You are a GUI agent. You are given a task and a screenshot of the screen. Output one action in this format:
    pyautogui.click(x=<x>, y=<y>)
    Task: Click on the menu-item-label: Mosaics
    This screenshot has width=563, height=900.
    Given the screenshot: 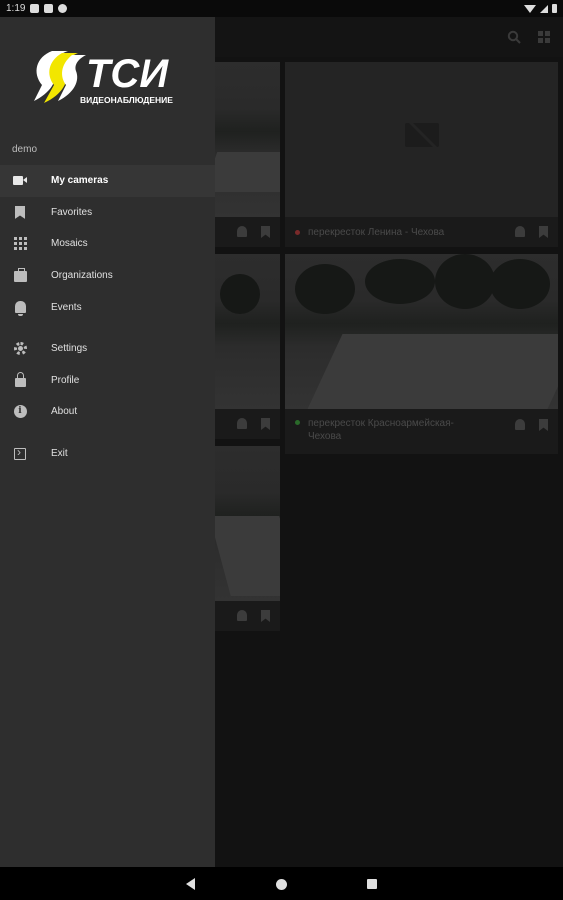 What is the action you would take?
    pyautogui.click(x=69, y=244)
    